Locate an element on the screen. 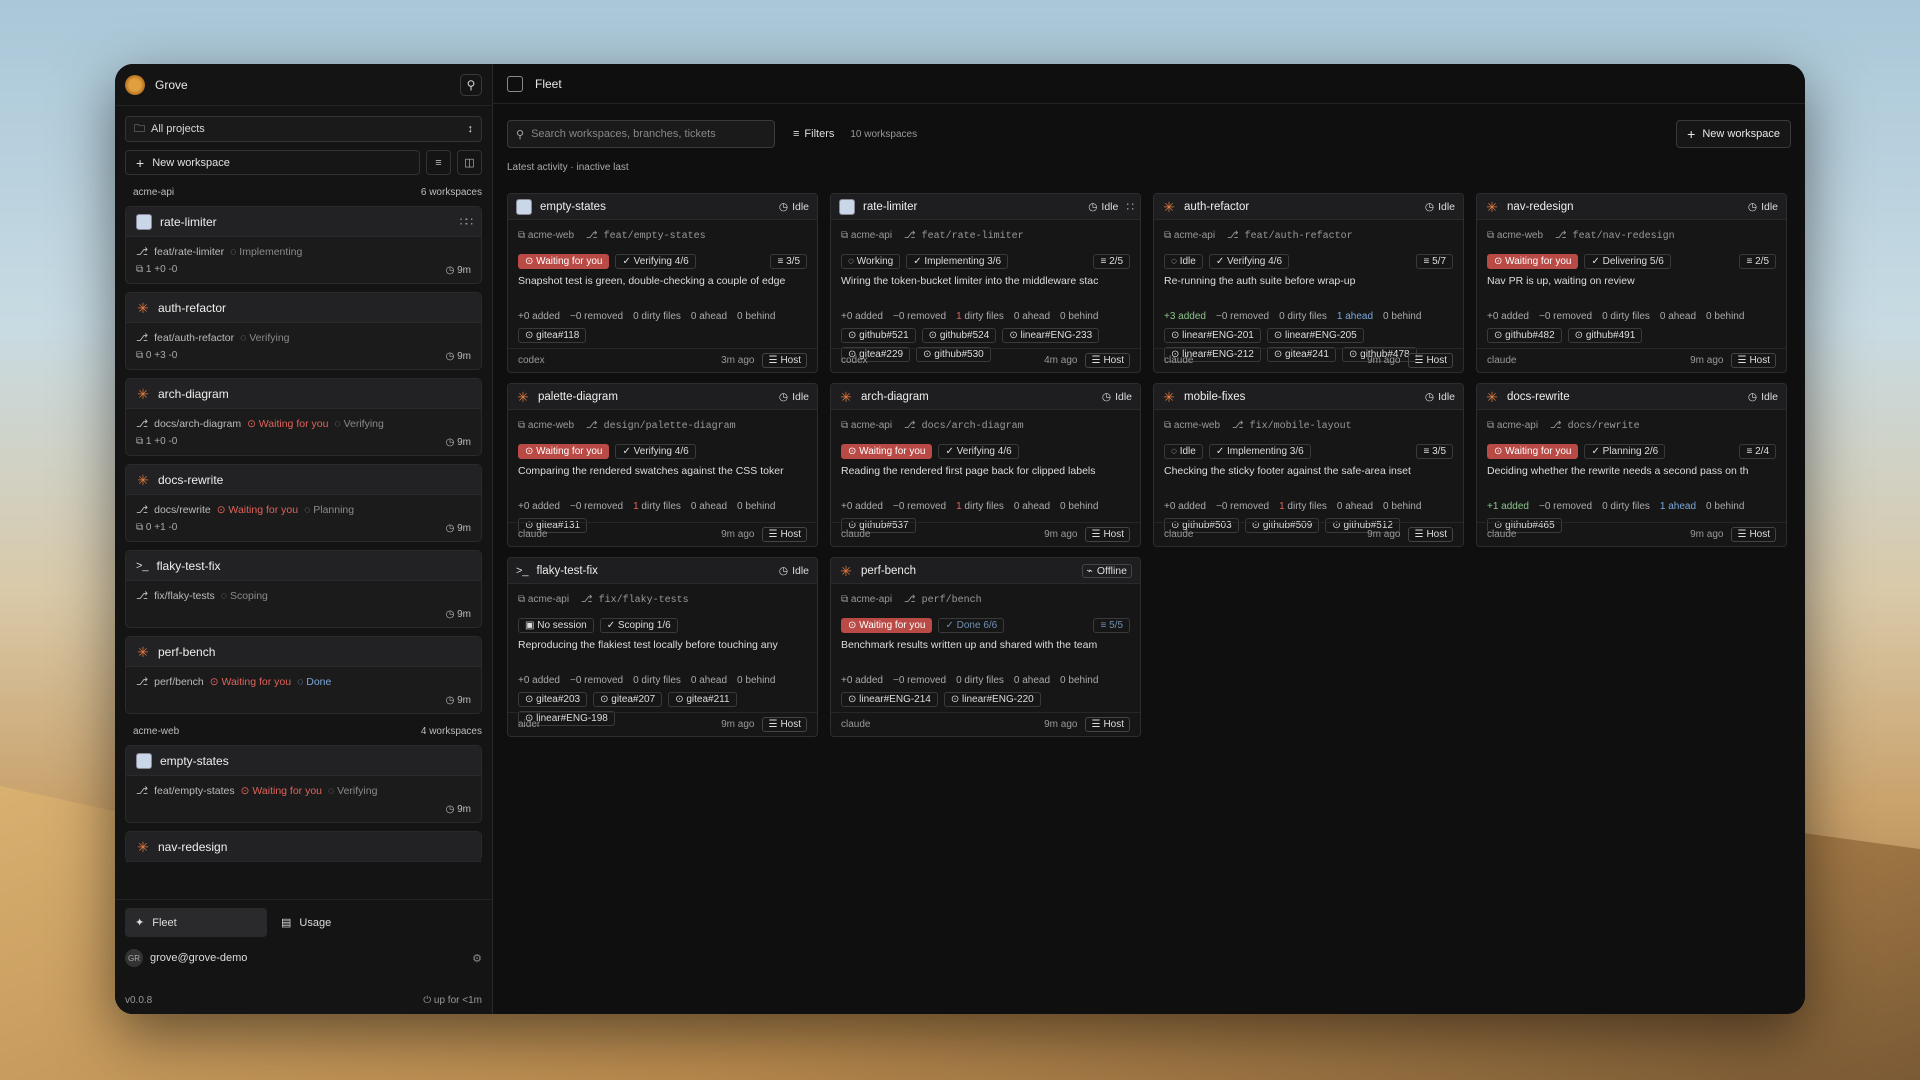 The width and height of the screenshot is (1920, 1080). search-input: ⚲ Search workspaces, branches, tickets is located at coordinates (641, 134).